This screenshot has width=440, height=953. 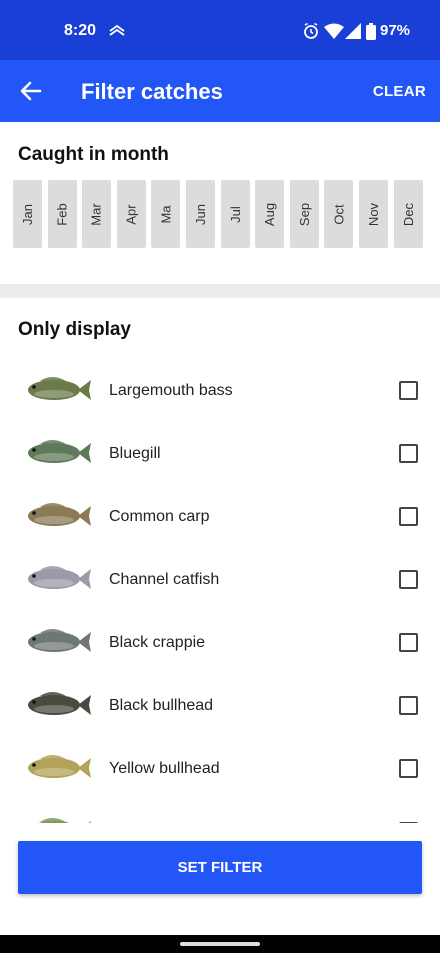 I want to click on species-label: Black crappie, so click(x=157, y=642).